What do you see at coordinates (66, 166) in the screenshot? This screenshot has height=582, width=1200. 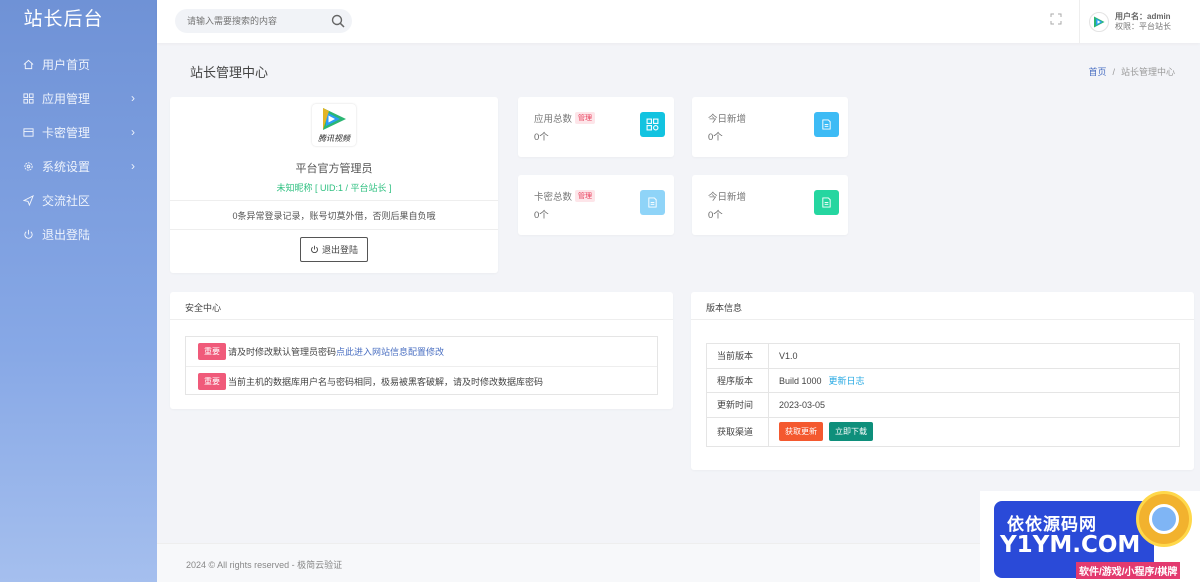 I see `sidebar-item-label: 系统设置` at bounding box center [66, 166].